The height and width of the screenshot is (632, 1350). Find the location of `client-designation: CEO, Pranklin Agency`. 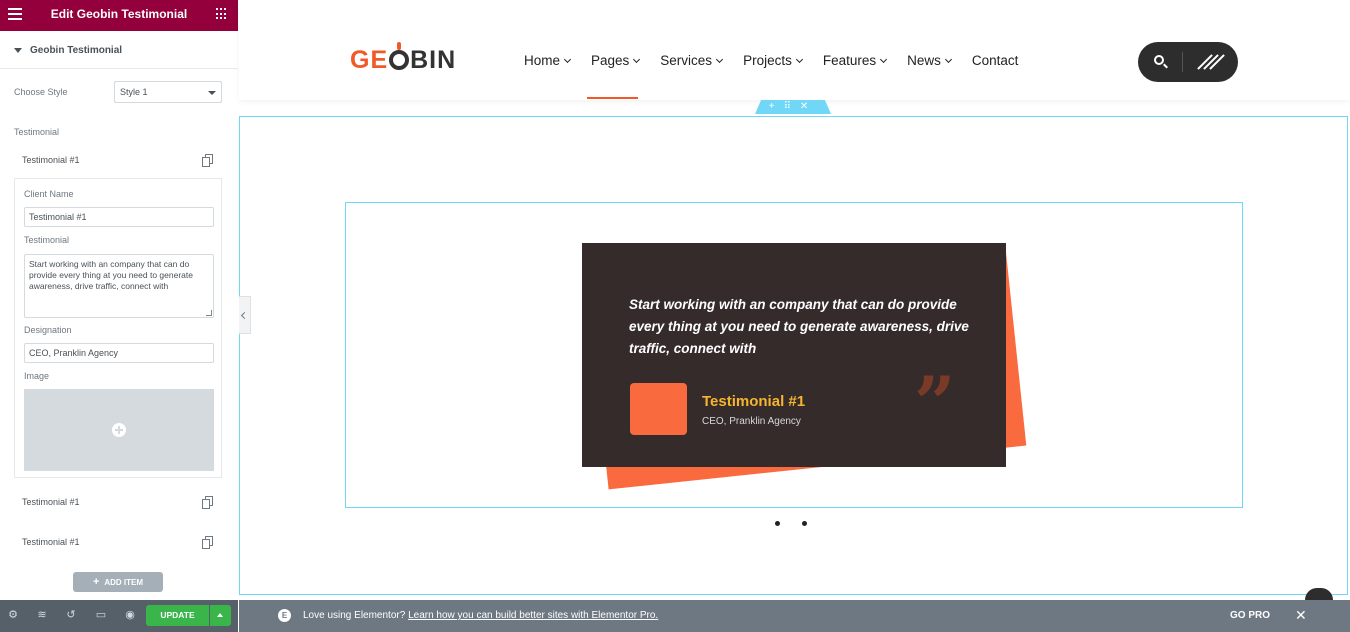

client-designation: CEO, Pranklin Agency is located at coordinates (751, 421).